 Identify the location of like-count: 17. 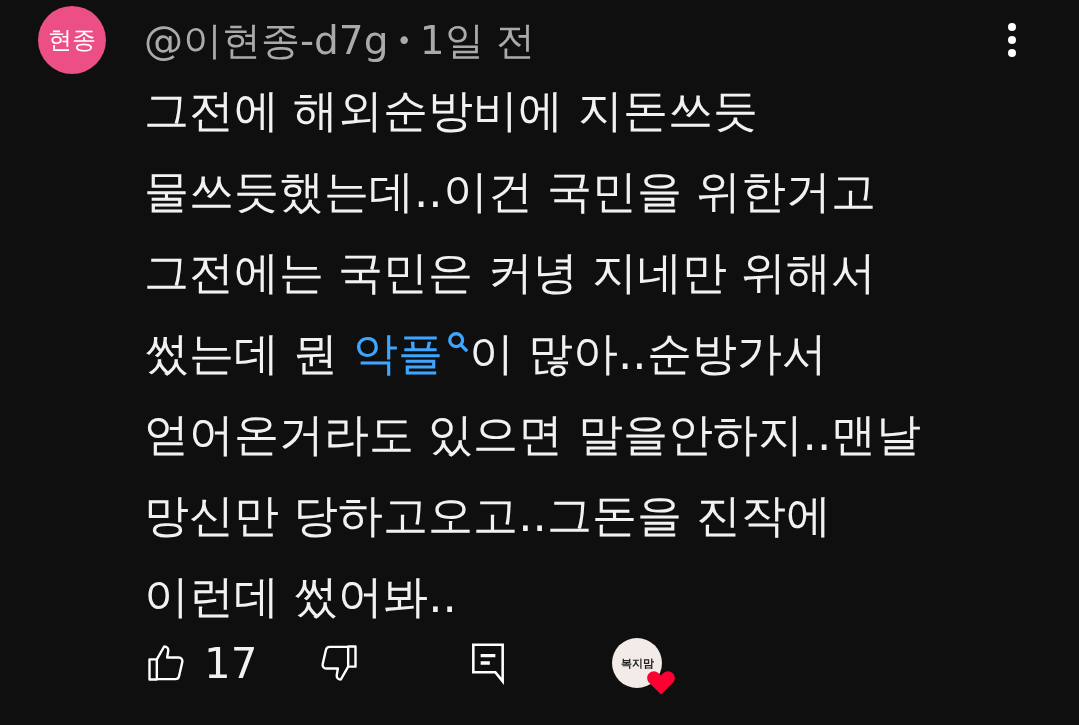
(231, 663).